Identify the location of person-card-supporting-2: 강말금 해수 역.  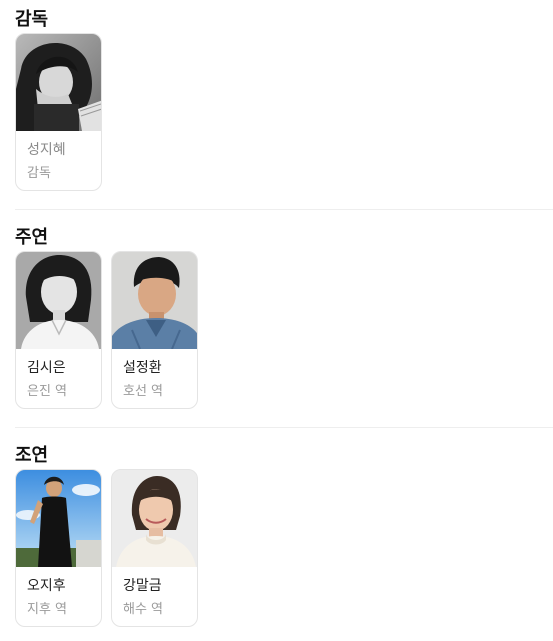
(154, 548).